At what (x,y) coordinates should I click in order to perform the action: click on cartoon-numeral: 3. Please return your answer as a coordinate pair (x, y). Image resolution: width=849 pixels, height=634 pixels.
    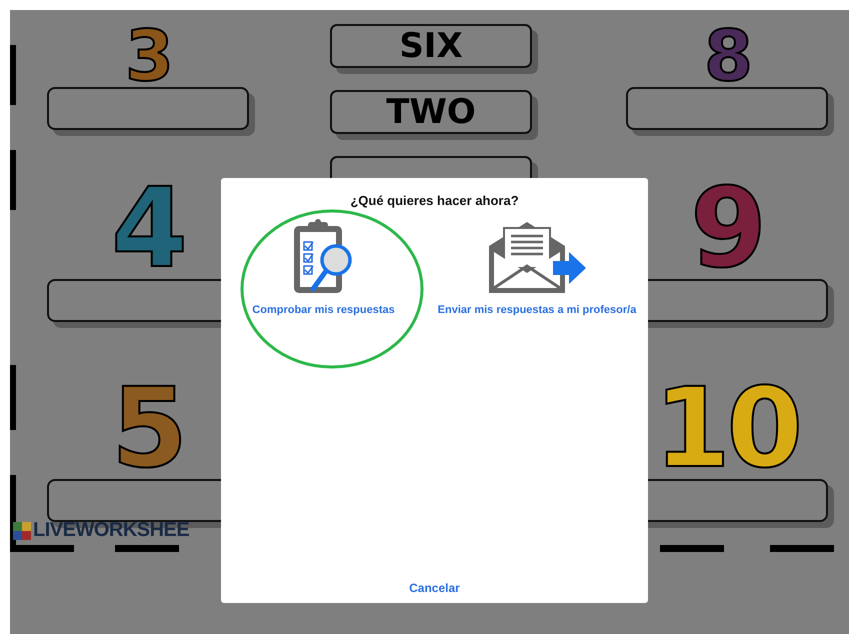
    Looking at the image, I should click on (147, 56).